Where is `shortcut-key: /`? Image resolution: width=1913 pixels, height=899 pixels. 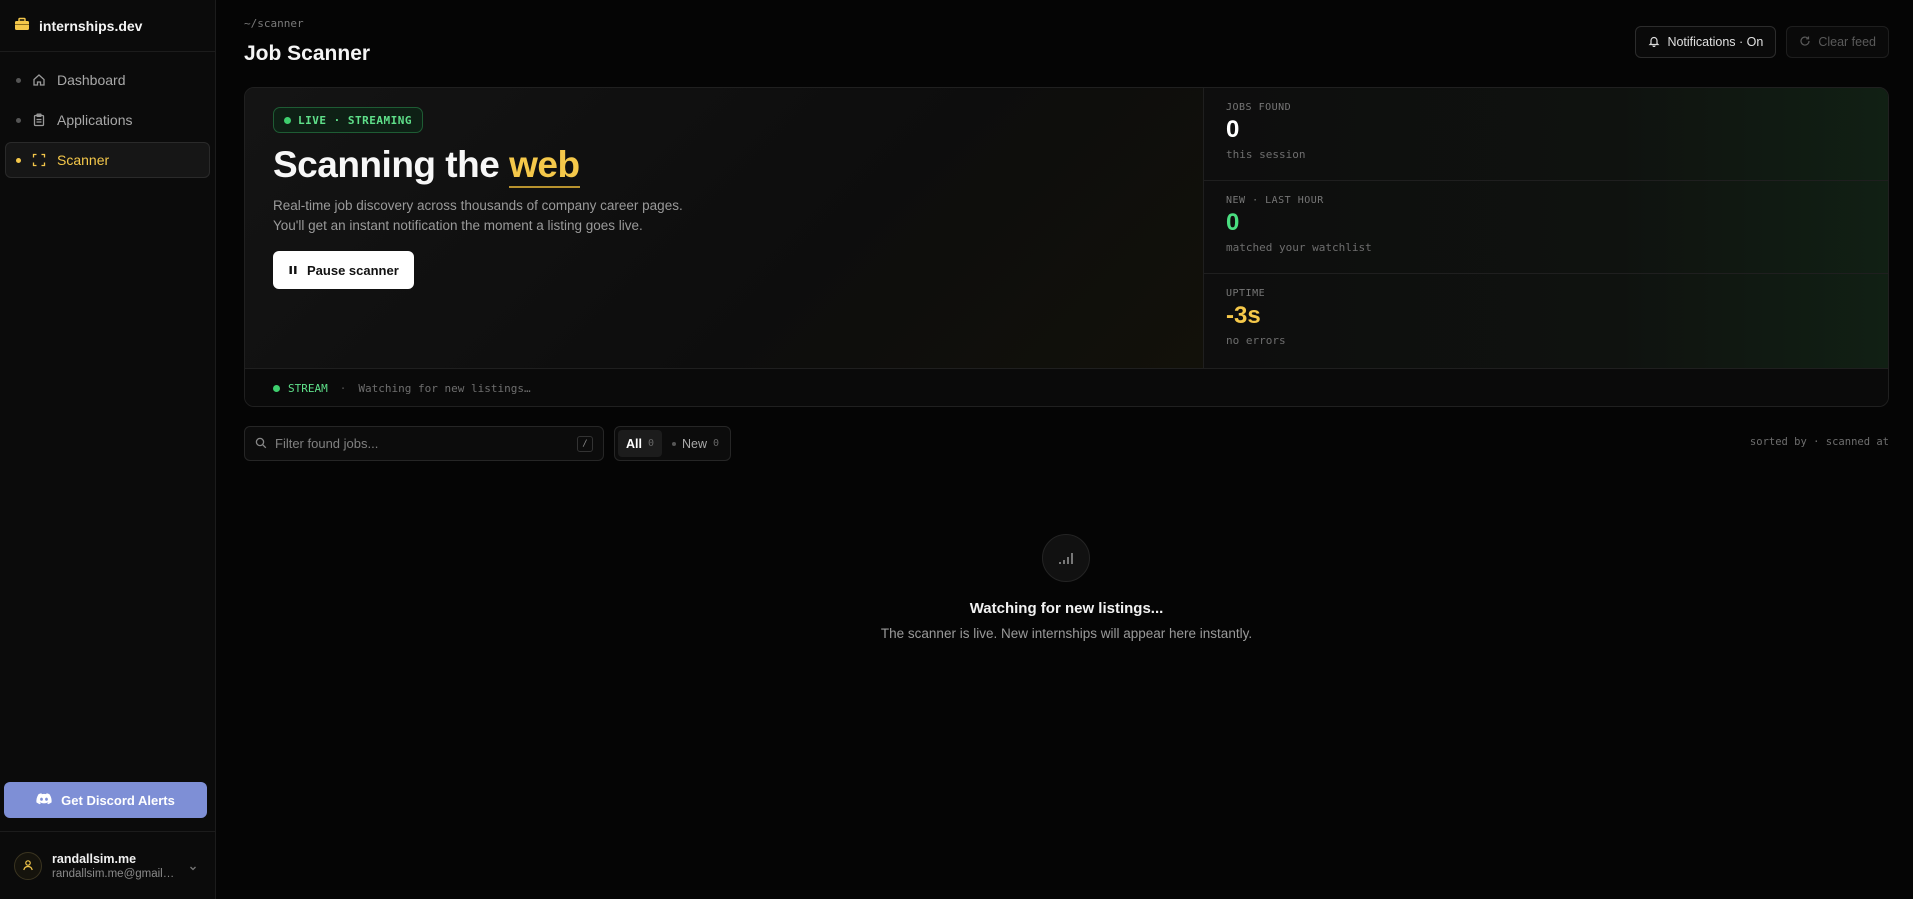
shortcut-key: / is located at coordinates (585, 444).